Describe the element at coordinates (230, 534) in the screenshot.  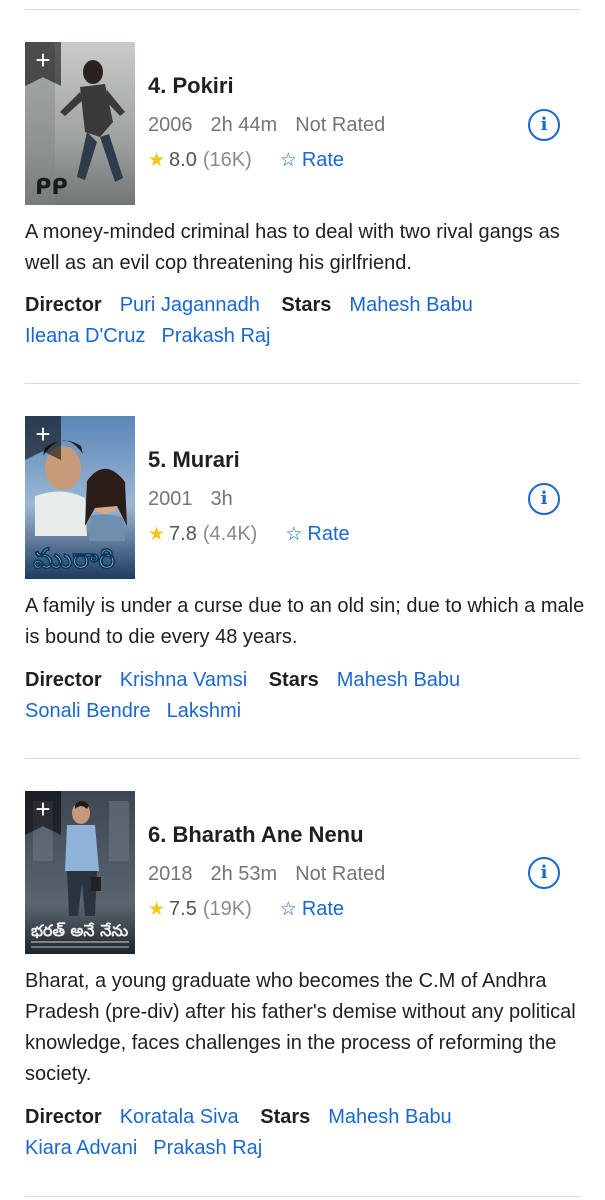
I see `vote-count: (4.4K)` at that location.